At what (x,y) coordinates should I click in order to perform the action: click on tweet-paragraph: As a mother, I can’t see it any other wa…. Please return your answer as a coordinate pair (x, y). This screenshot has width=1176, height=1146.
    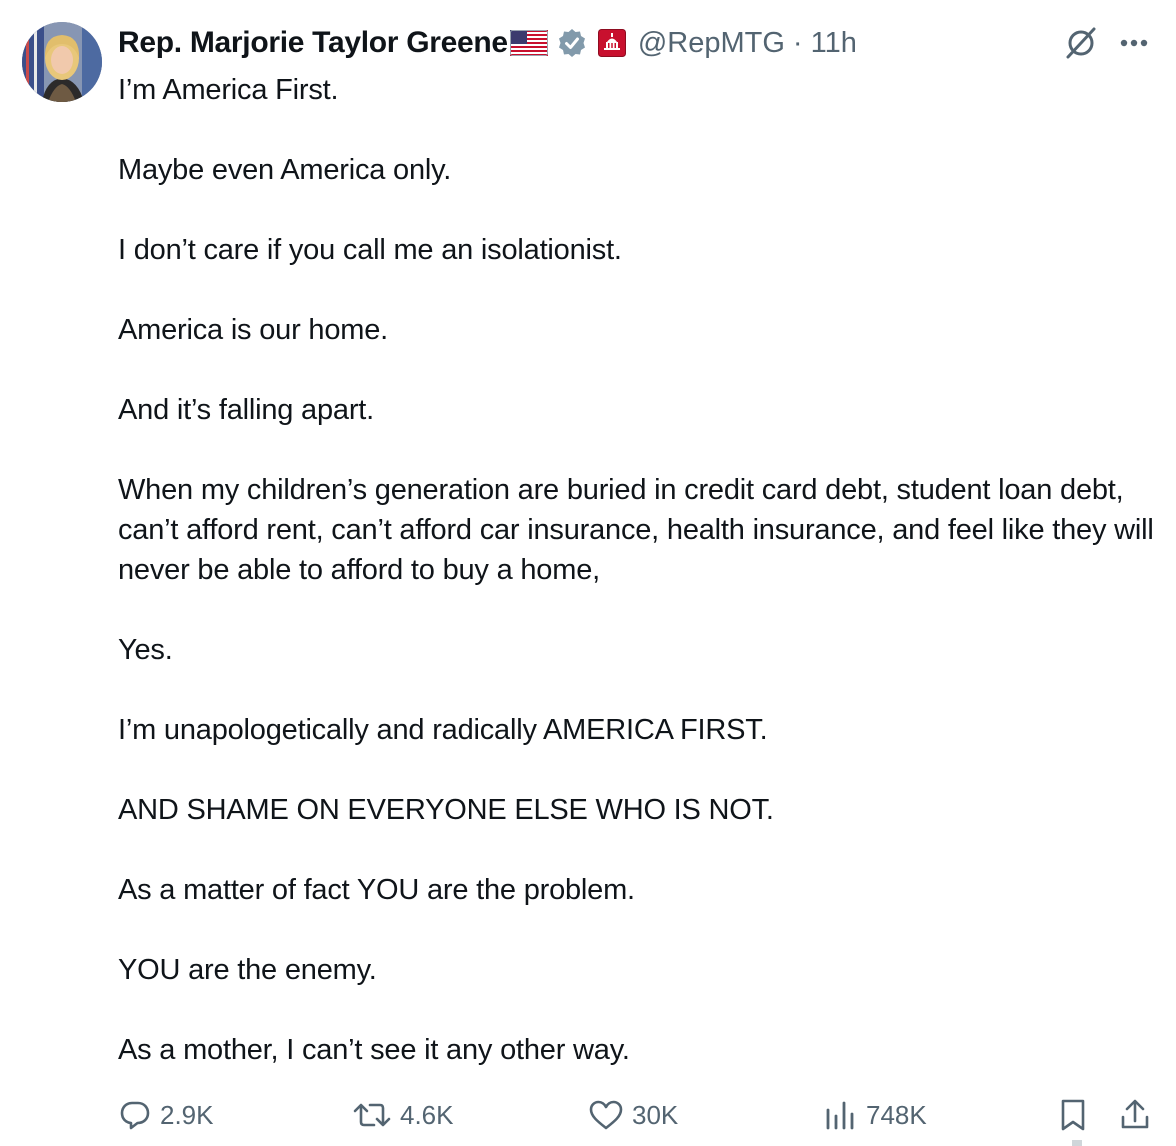
    Looking at the image, I should click on (374, 1050).